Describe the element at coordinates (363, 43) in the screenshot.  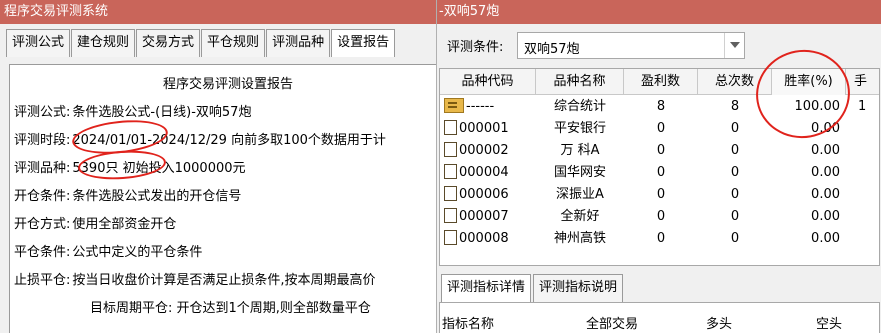
I see `tab-settings-report: 设置报告` at that location.